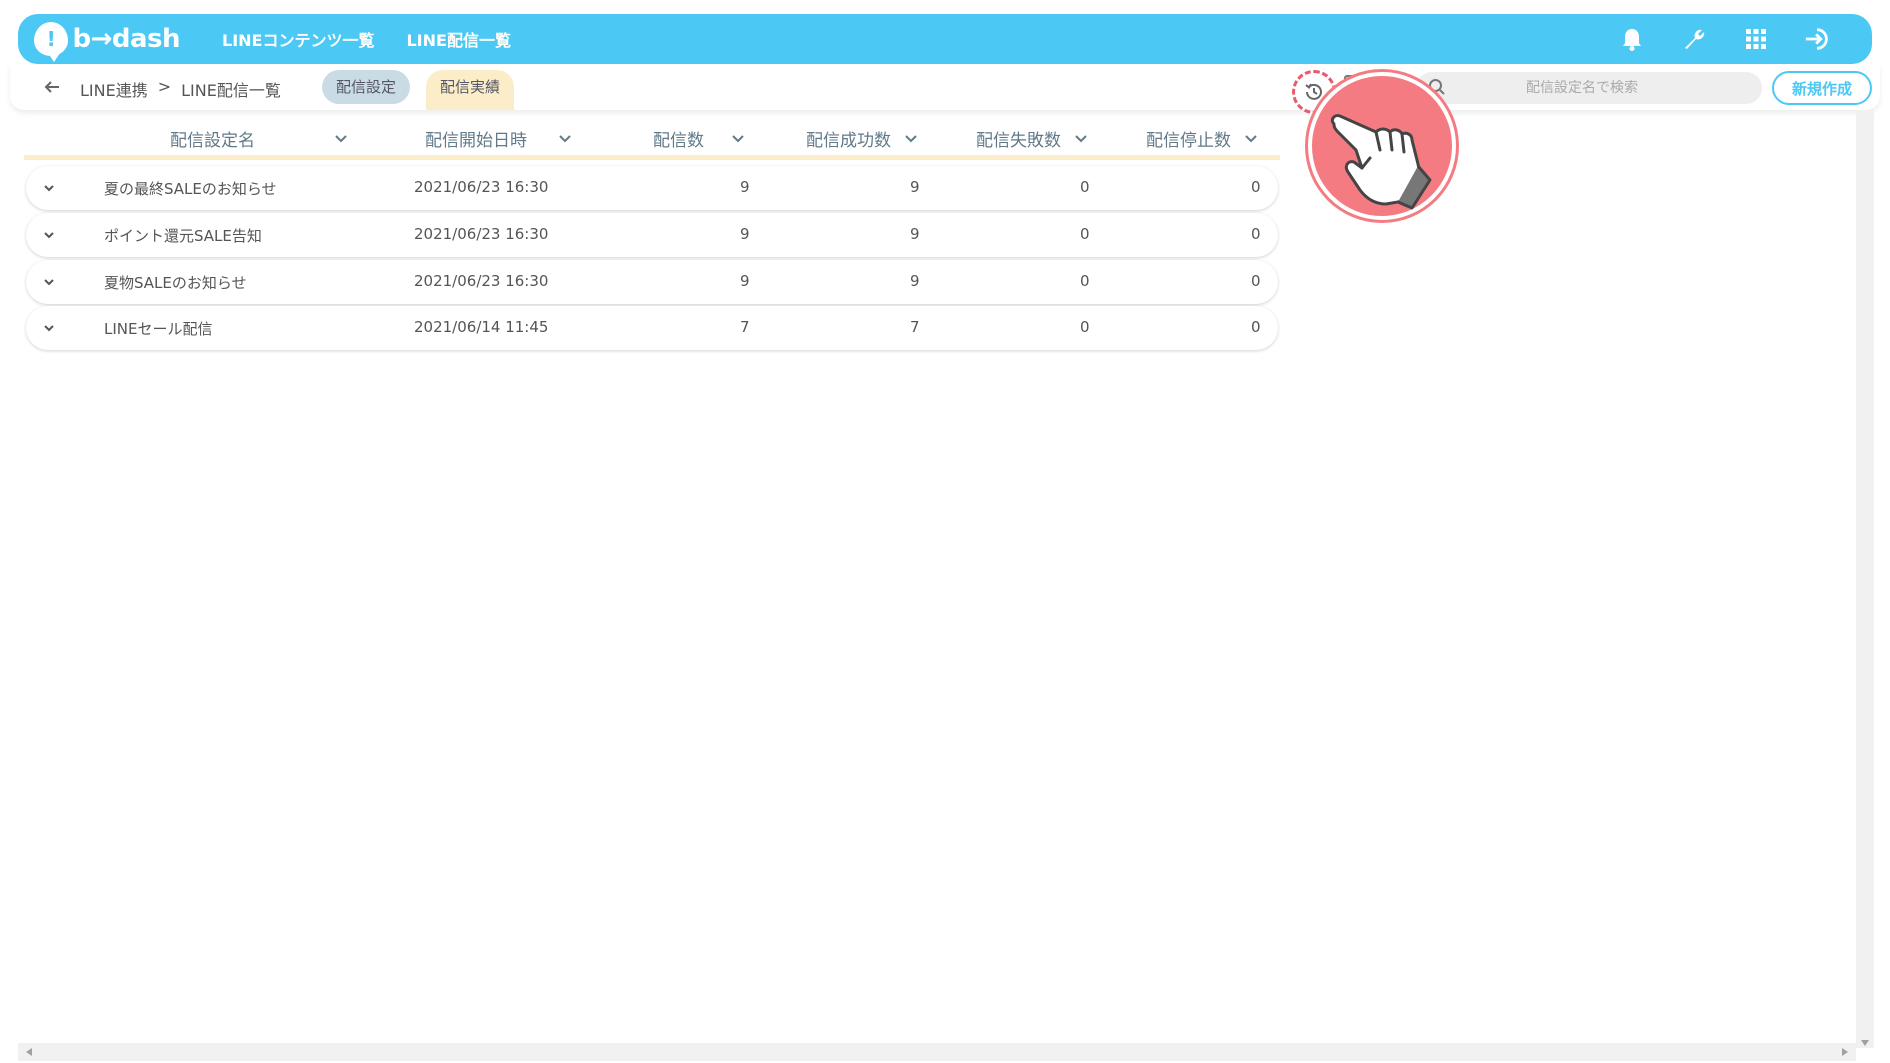 This screenshot has height=1063, width=1890. What do you see at coordinates (848, 141) in the screenshot?
I see `column-header-label: 配信成功数` at bounding box center [848, 141].